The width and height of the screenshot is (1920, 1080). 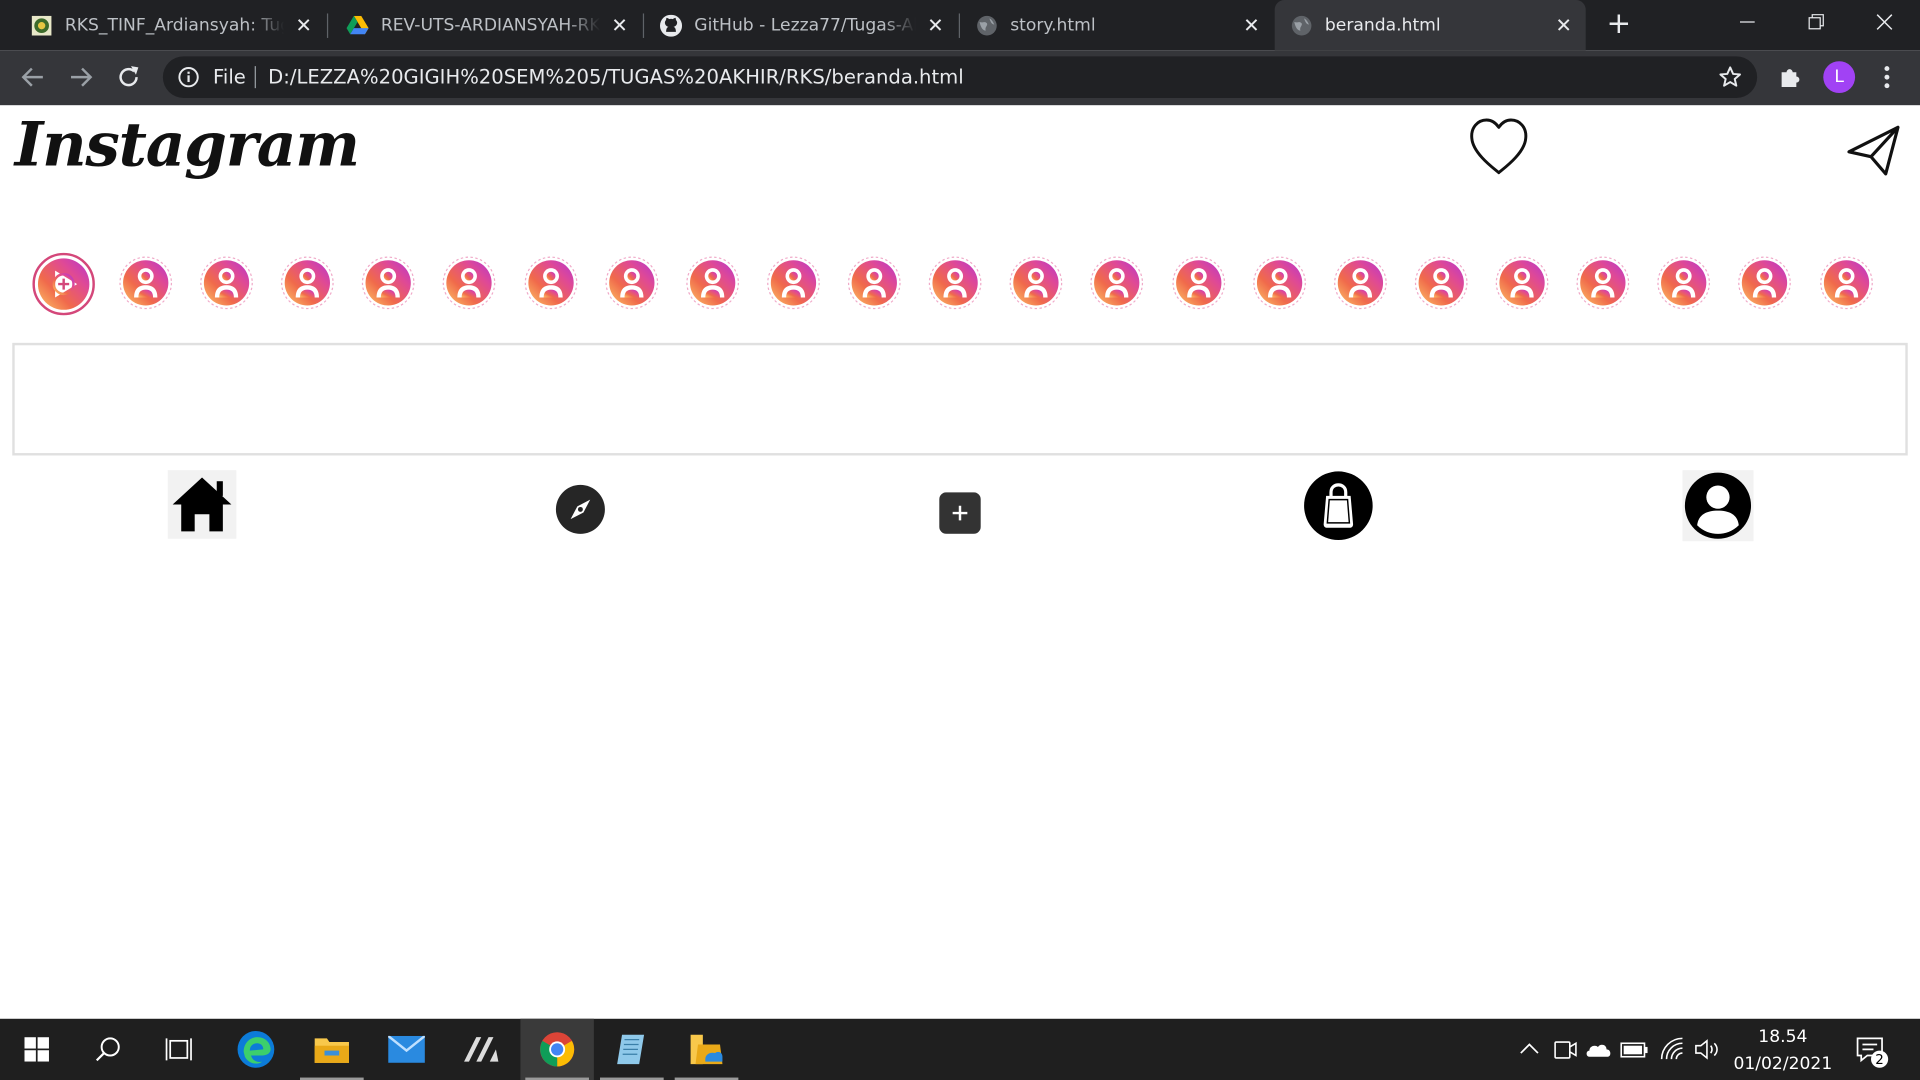 What do you see at coordinates (1564, 1049) in the screenshot?
I see `meet-now-icon` at bounding box center [1564, 1049].